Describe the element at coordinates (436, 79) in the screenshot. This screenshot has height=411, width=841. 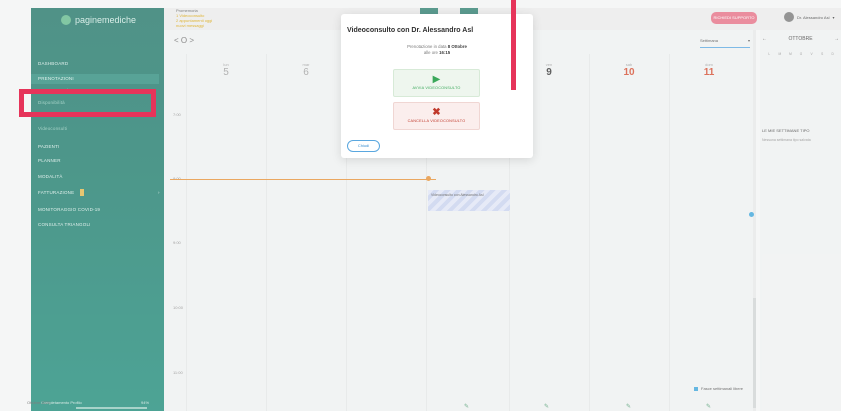
I see `play-icon: ▶` at that location.